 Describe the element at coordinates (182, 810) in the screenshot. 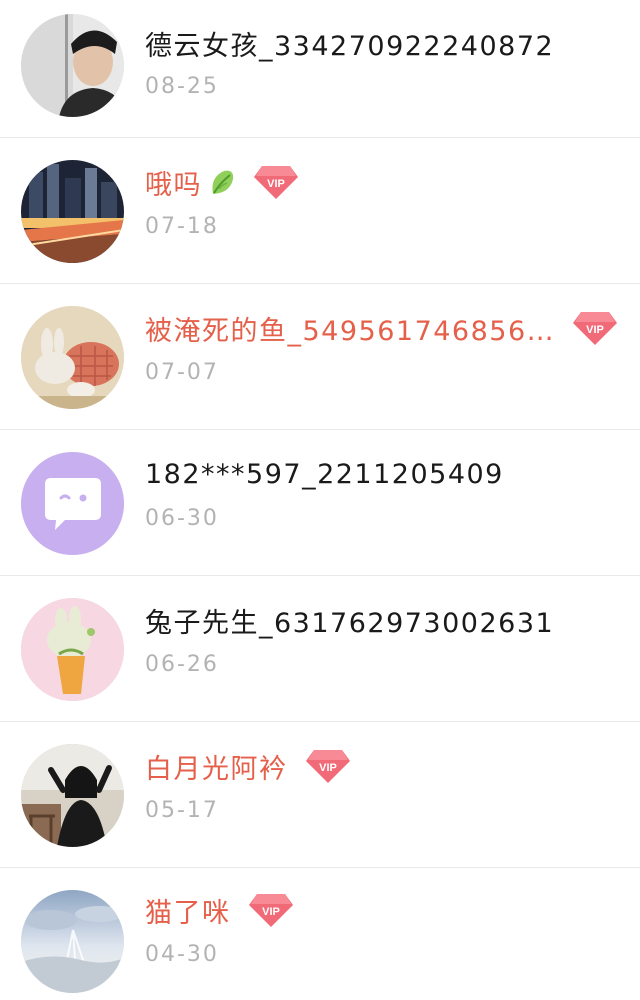

I see `message-date: 05-17` at that location.